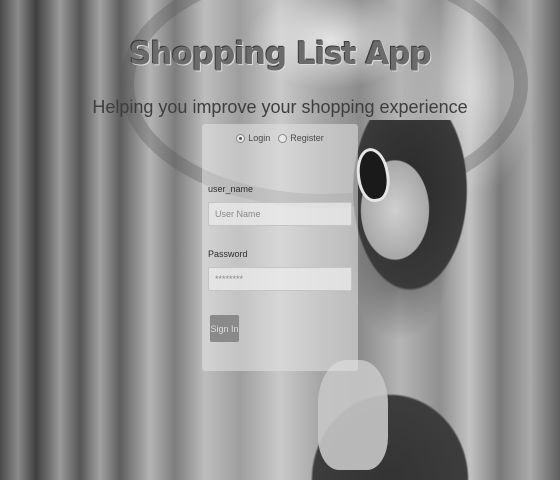 The height and width of the screenshot is (480, 560). I want to click on app-title: Shopping List App, so click(280, 54).